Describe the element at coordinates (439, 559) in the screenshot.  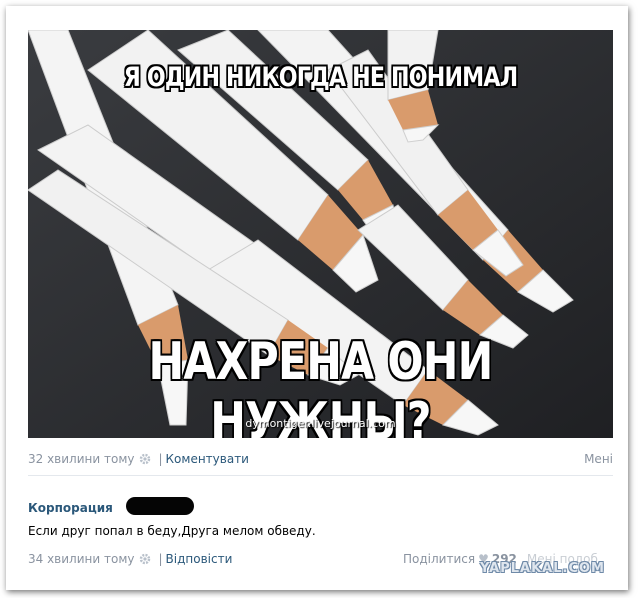
I see `share-button: Поділитися` at that location.